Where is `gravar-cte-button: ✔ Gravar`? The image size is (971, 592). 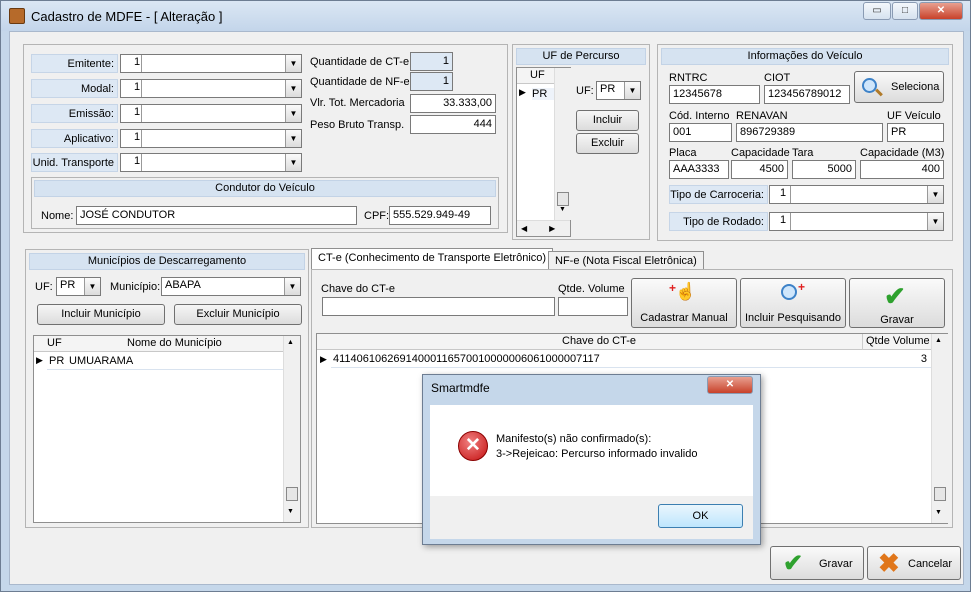 gravar-cte-button: ✔ Gravar is located at coordinates (897, 303).